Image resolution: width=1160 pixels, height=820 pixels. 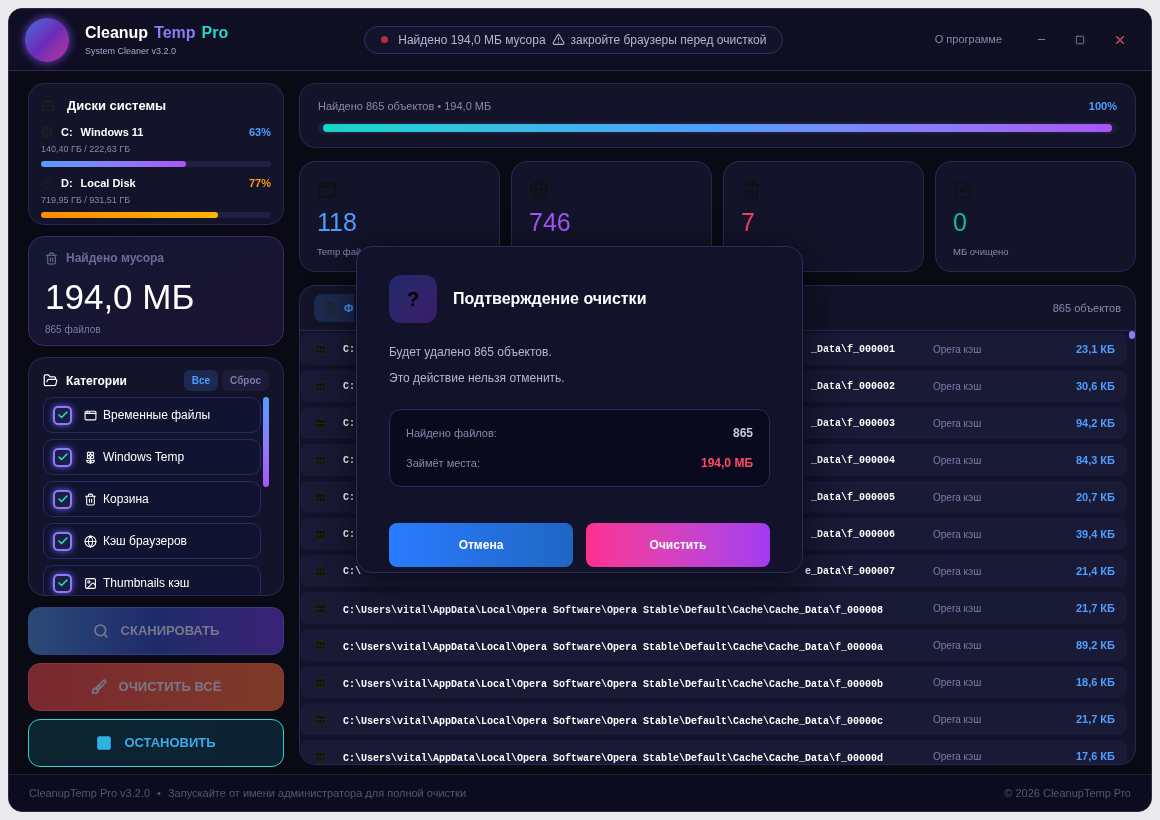 What do you see at coordinates (471, 352) in the screenshot?
I see `dialog-message: Будет удалено 865 объектов.` at bounding box center [471, 352].